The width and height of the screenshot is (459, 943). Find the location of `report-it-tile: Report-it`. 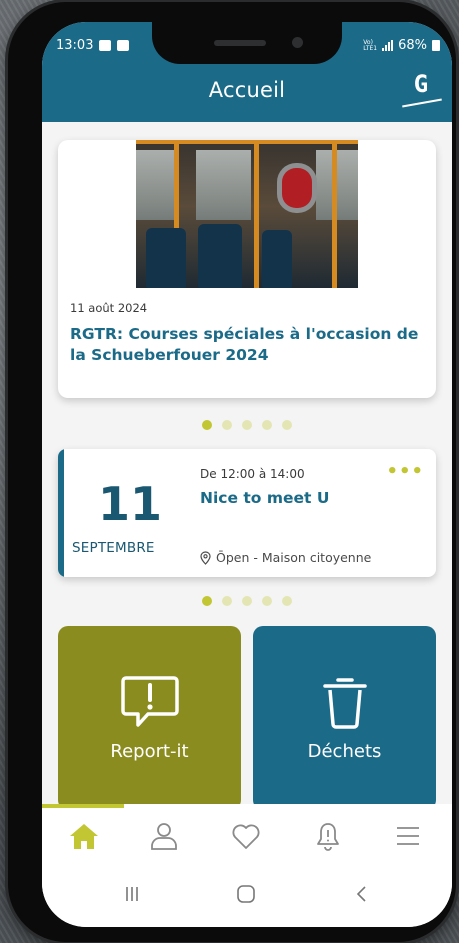

report-it-tile: Report-it is located at coordinates (149, 718).